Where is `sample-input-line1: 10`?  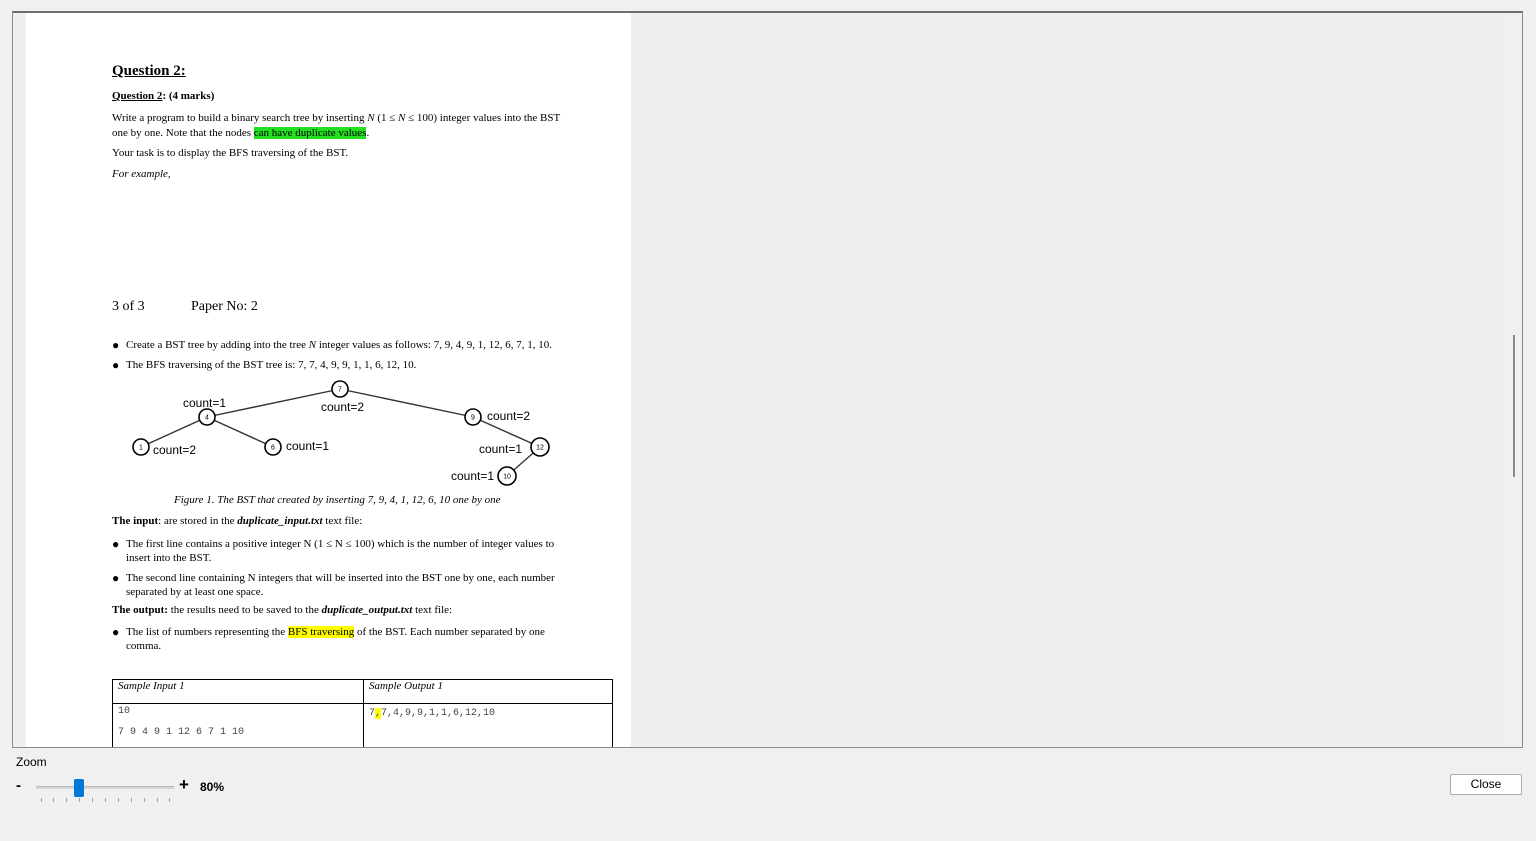 sample-input-line1: 10 is located at coordinates (124, 711).